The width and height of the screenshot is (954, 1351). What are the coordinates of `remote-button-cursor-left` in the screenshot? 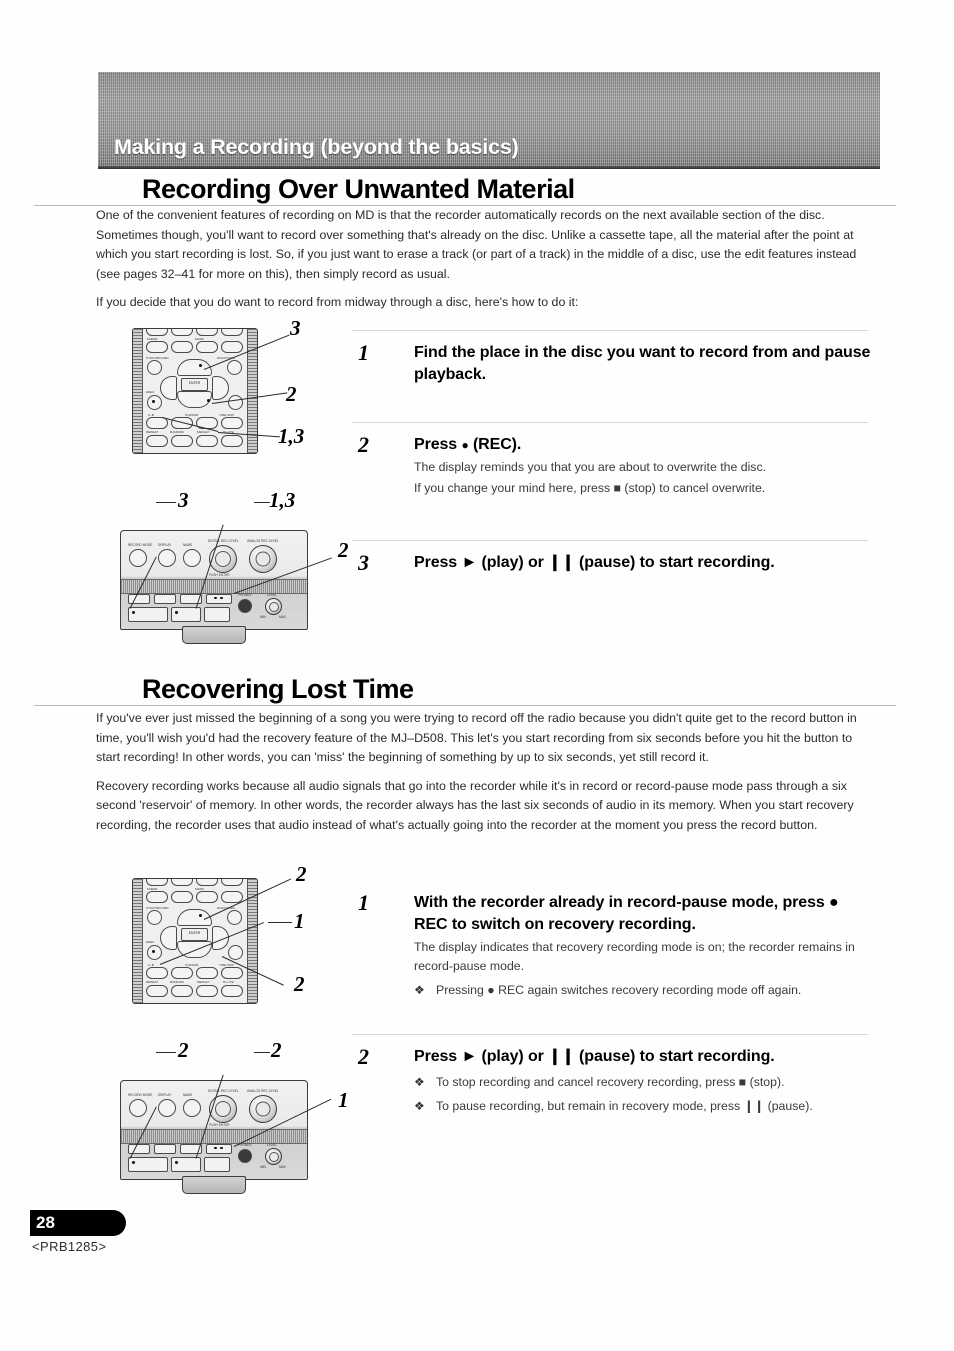 It's located at (182, 973).